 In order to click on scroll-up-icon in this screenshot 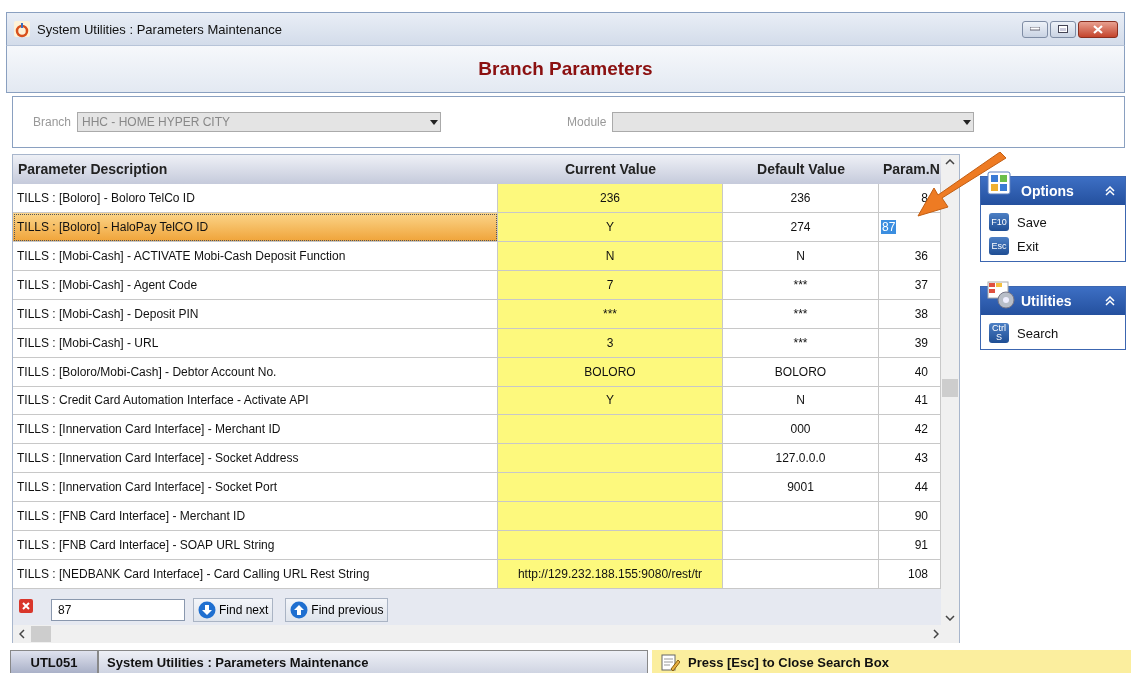, I will do `click(950, 162)`.